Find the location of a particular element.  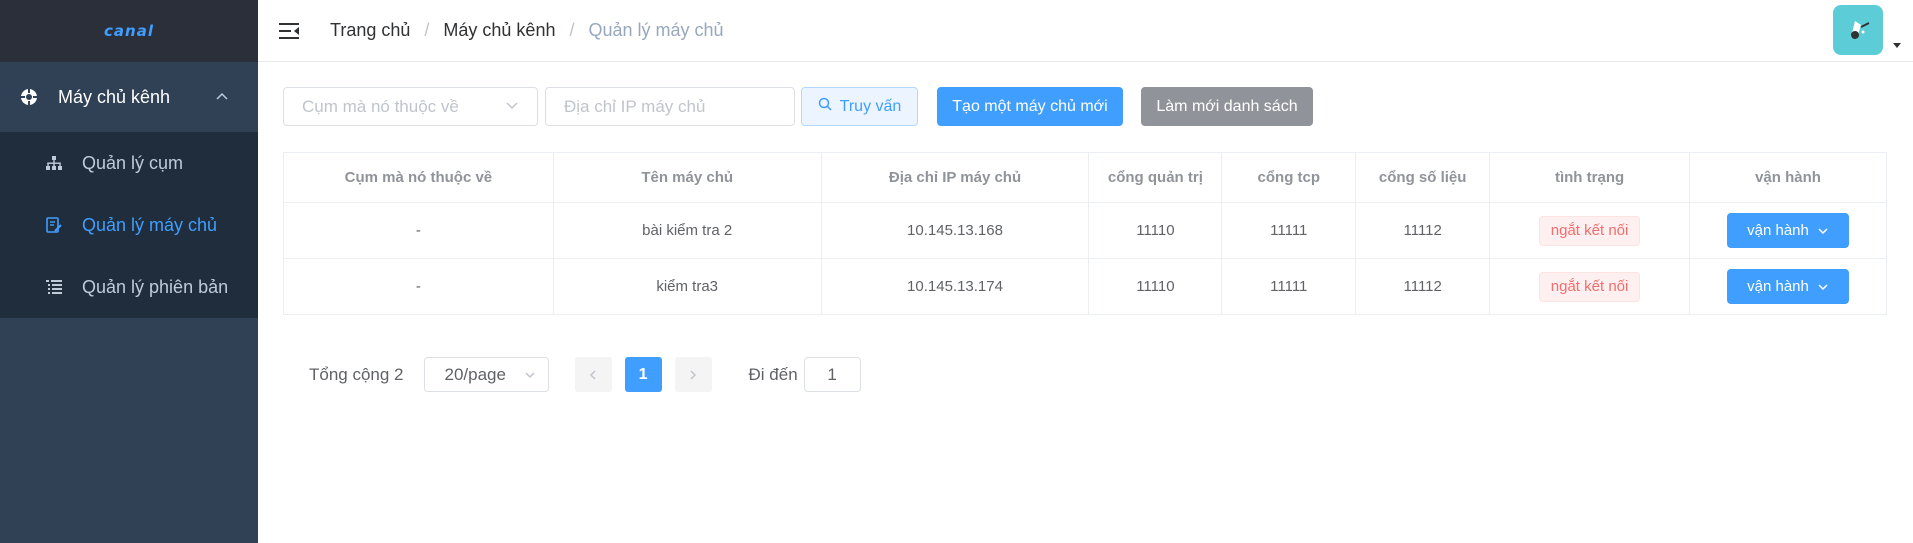

cluster-select-placeholder: Cụm mà nó thuộc về is located at coordinates (380, 106).